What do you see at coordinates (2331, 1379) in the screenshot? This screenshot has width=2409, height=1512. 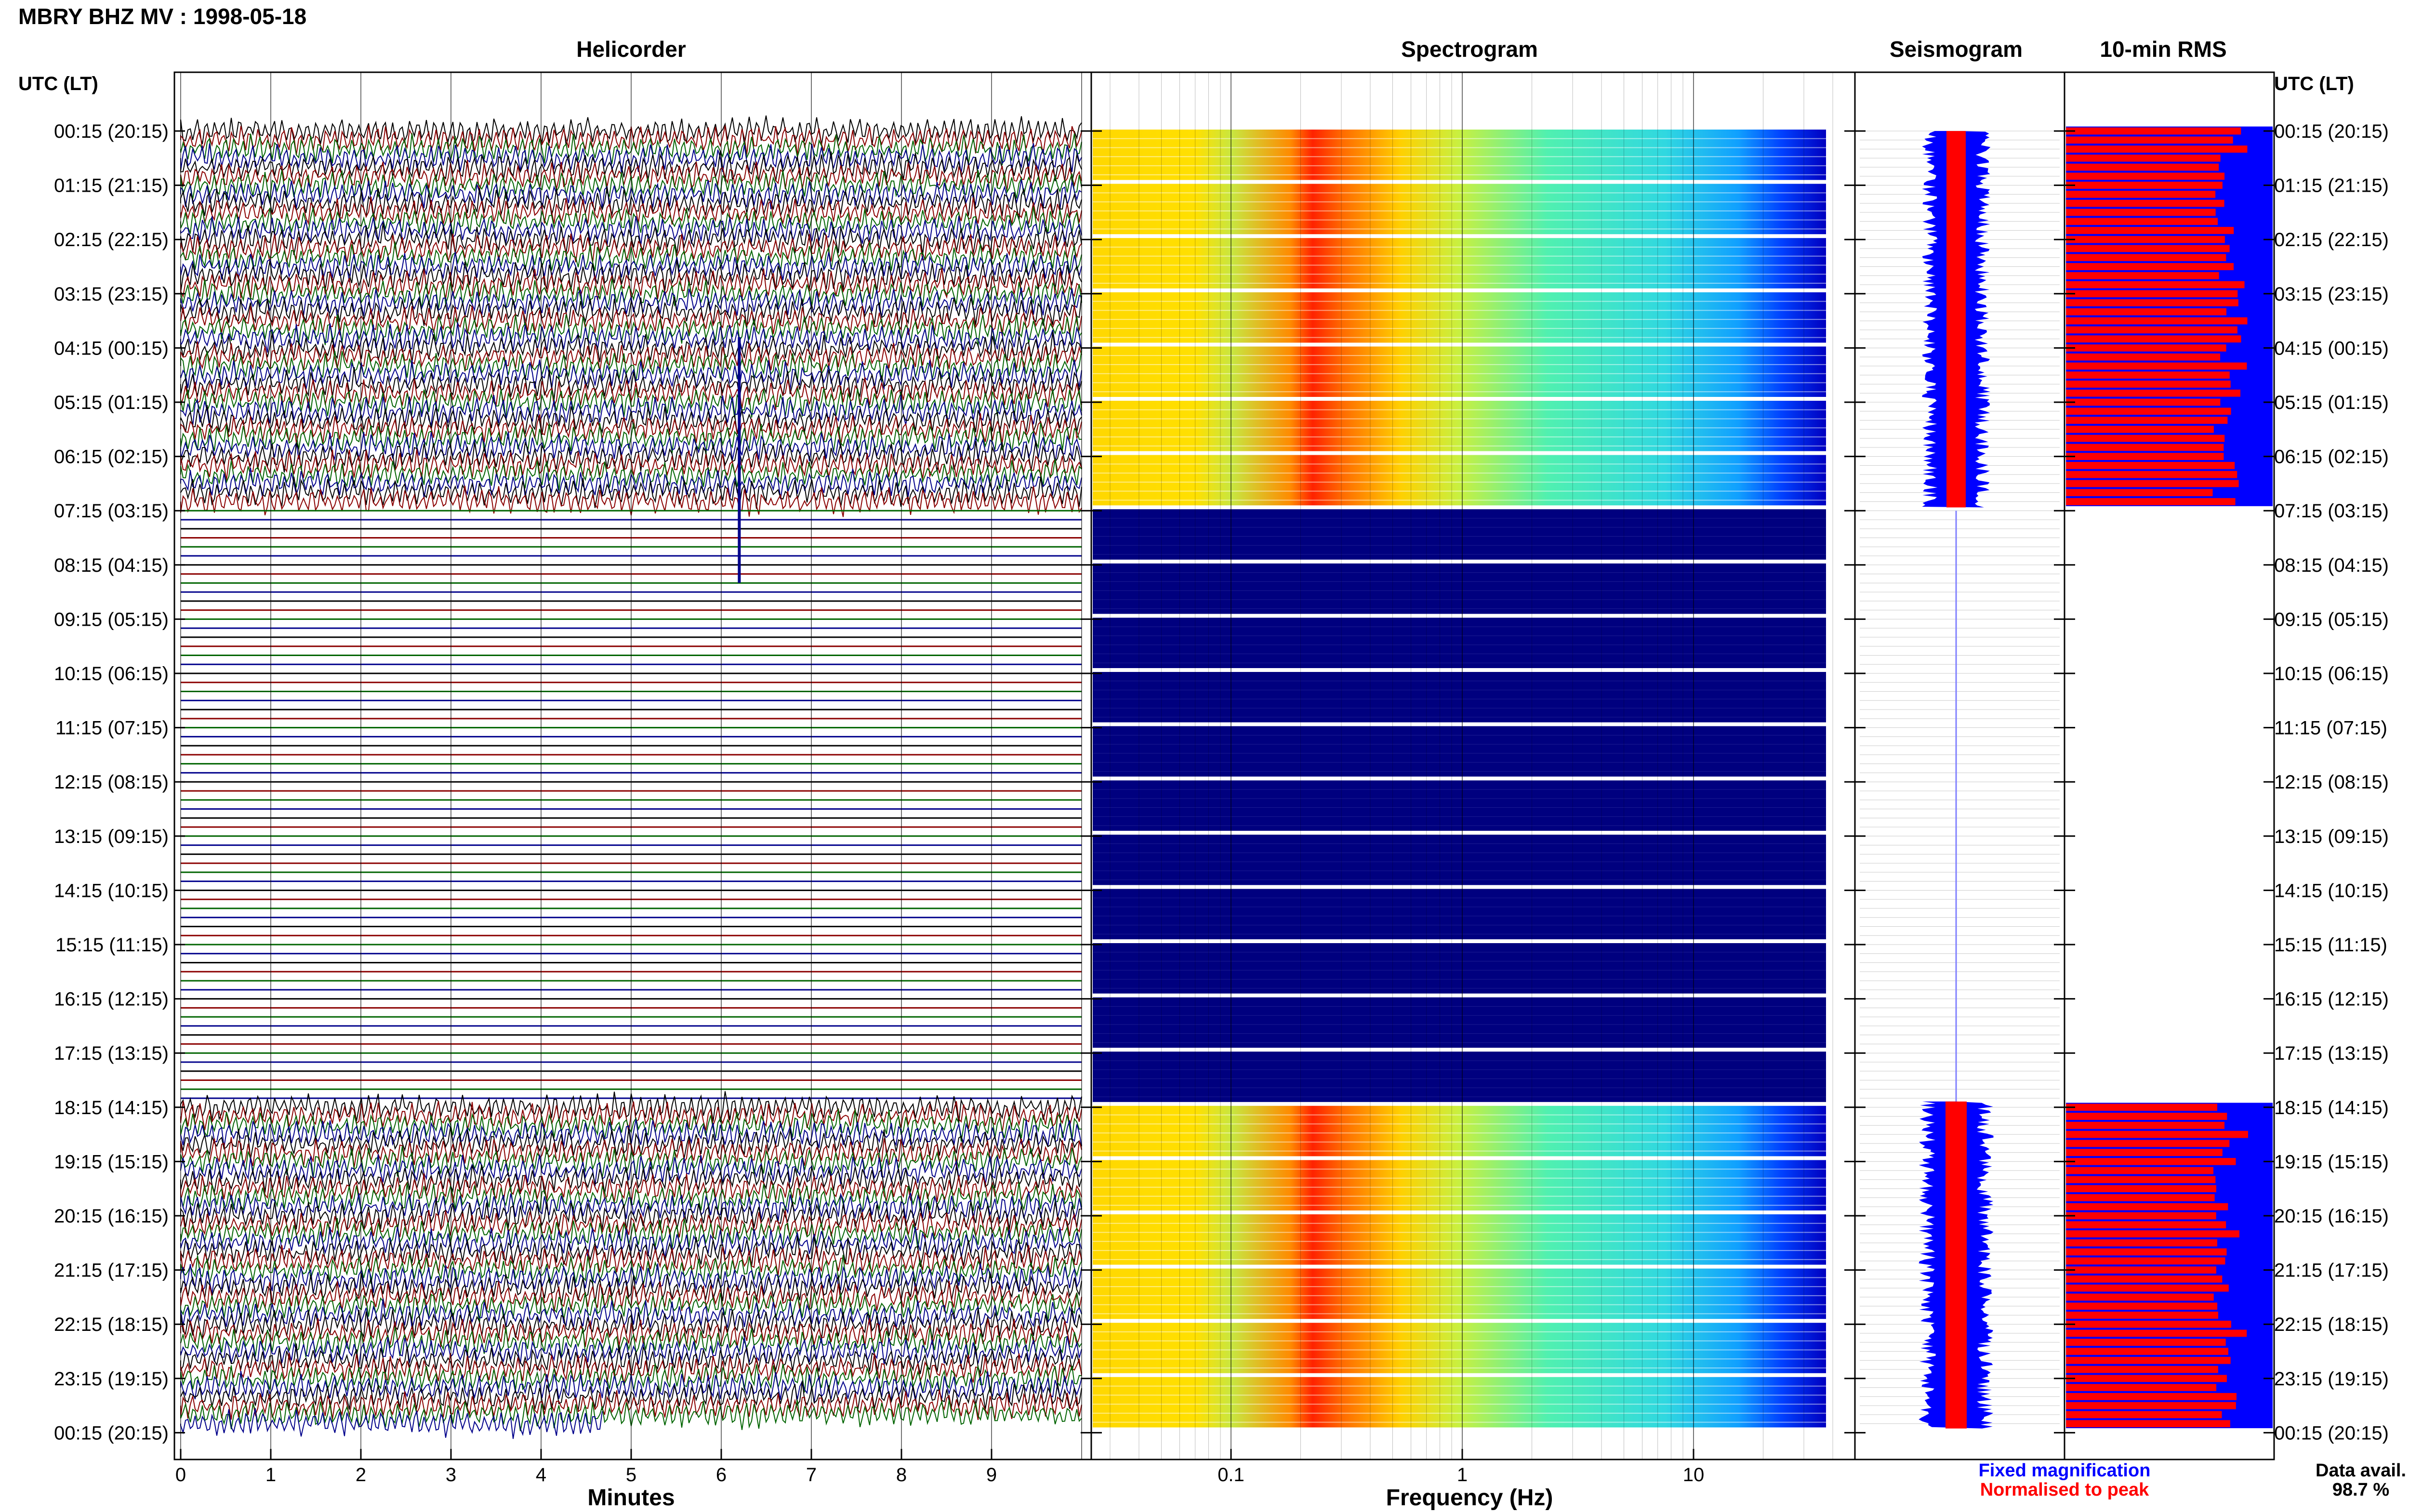 I see `time-label: 23:15 (19:15)` at bounding box center [2331, 1379].